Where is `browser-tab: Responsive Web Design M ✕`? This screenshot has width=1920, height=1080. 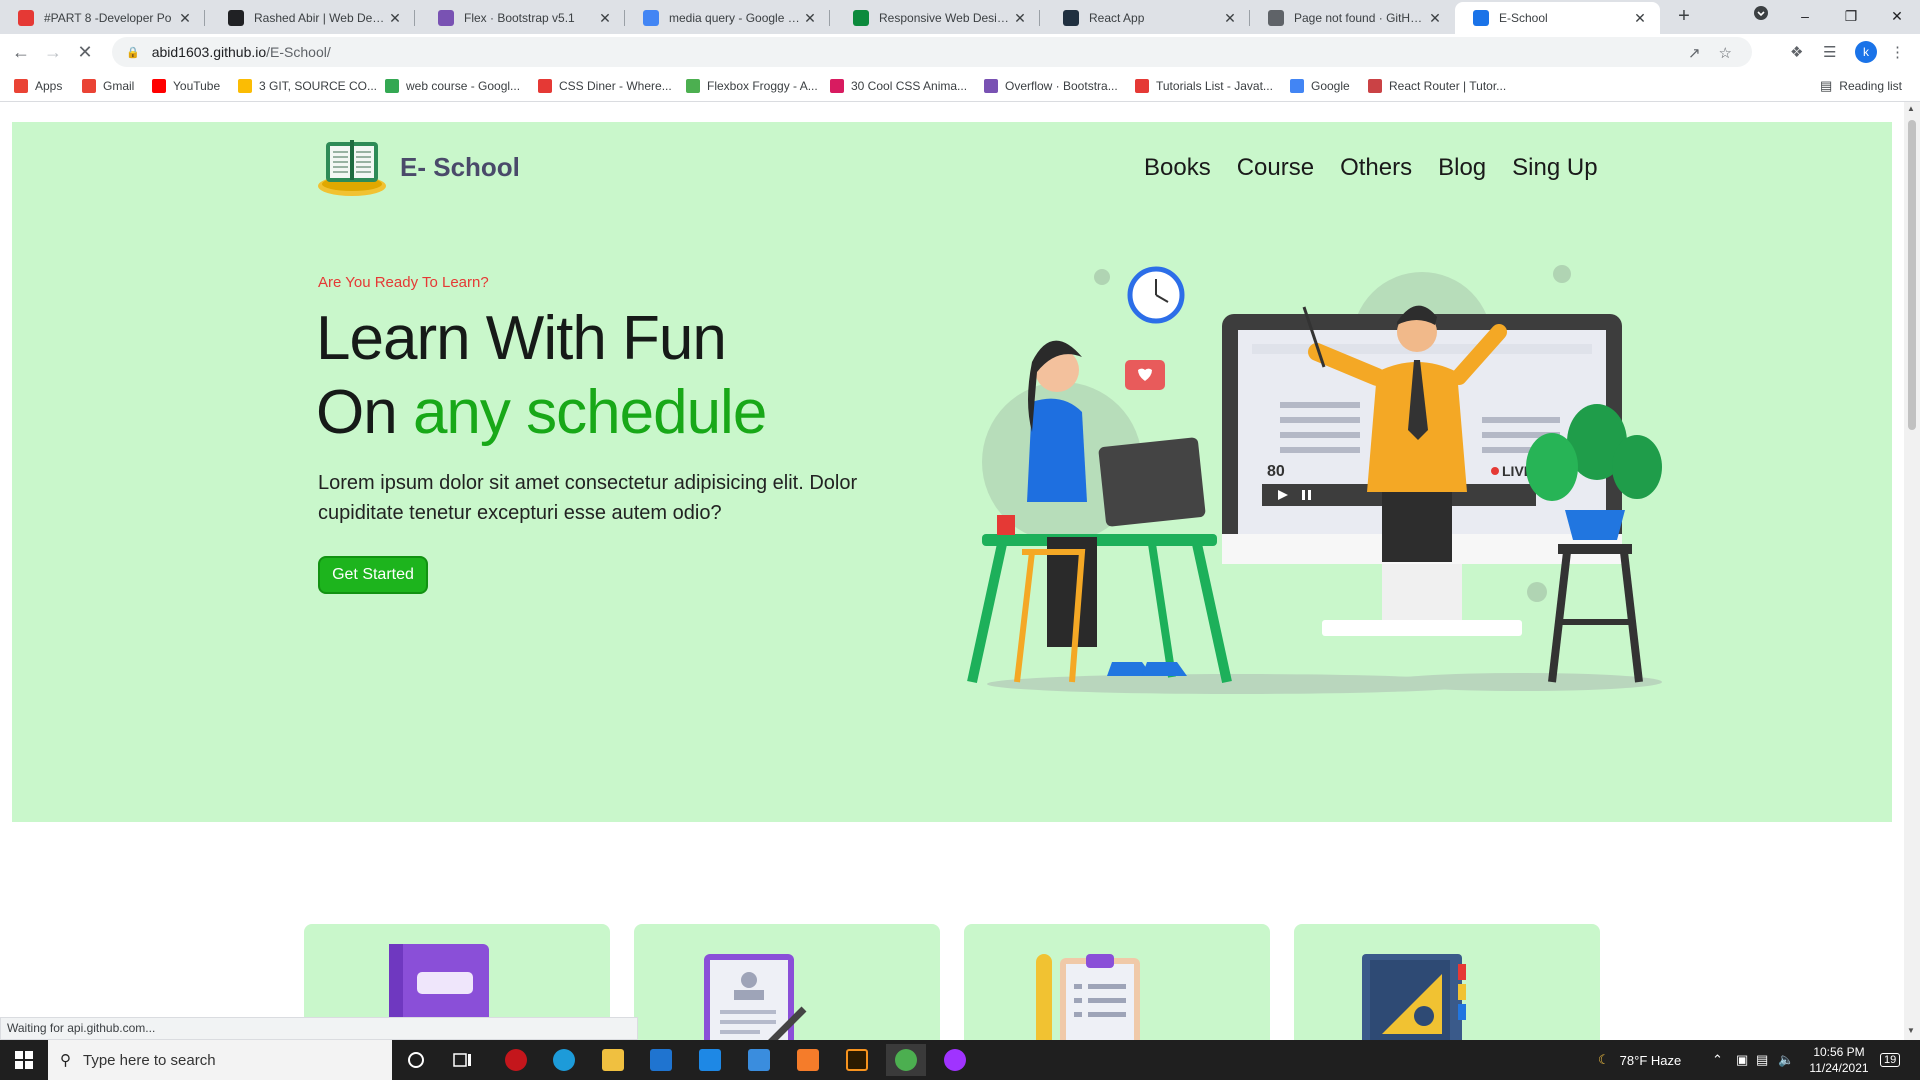
browser-tab: Responsive Web Design M ✕ is located at coordinates (937, 18).